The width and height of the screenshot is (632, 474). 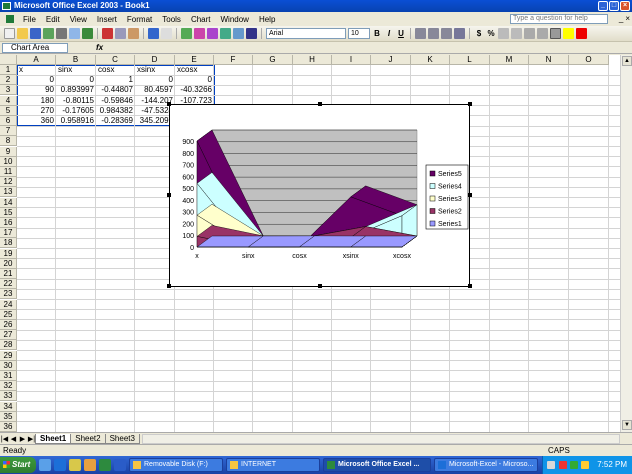 What do you see at coordinates (76, 121) in the screenshot?
I see `cell: 0.958916` at bounding box center [76, 121].